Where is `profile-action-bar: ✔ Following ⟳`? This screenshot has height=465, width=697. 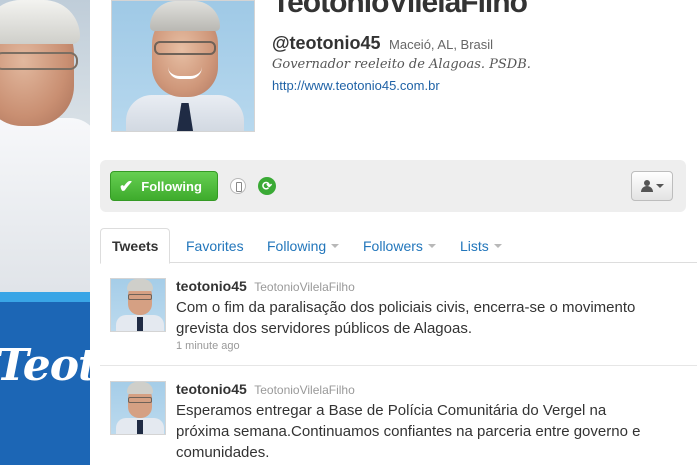 profile-action-bar: ✔ Following ⟳ is located at coordinates (393, 186).